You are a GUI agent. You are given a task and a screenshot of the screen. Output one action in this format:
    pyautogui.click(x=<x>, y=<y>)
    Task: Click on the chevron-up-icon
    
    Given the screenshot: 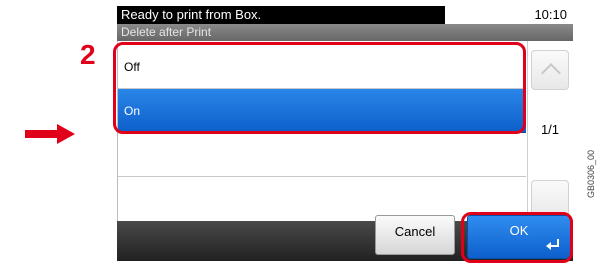 What is the action you would take?
    pyautogui.click(x=551, y=73)
    